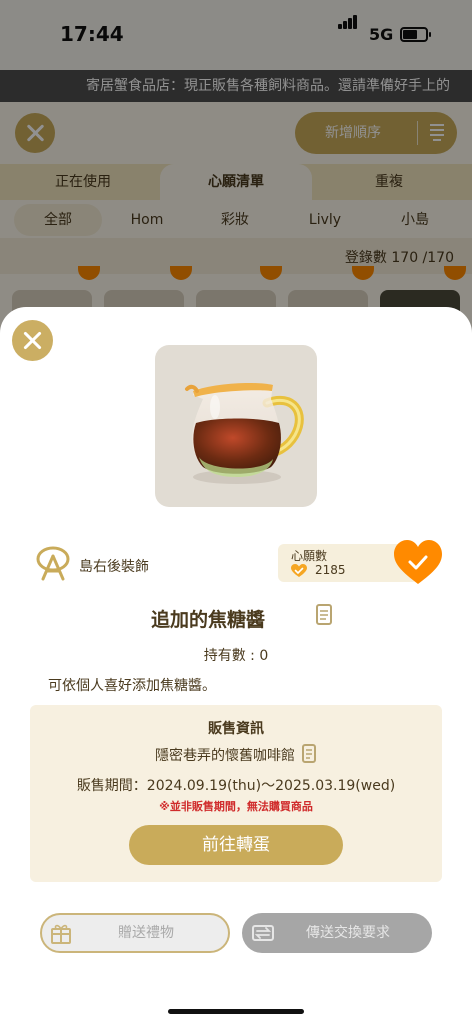  What do you see at coordinates (263, 933) in the screenshot?
I see `trade-icon` at bounding box center [263, 933].